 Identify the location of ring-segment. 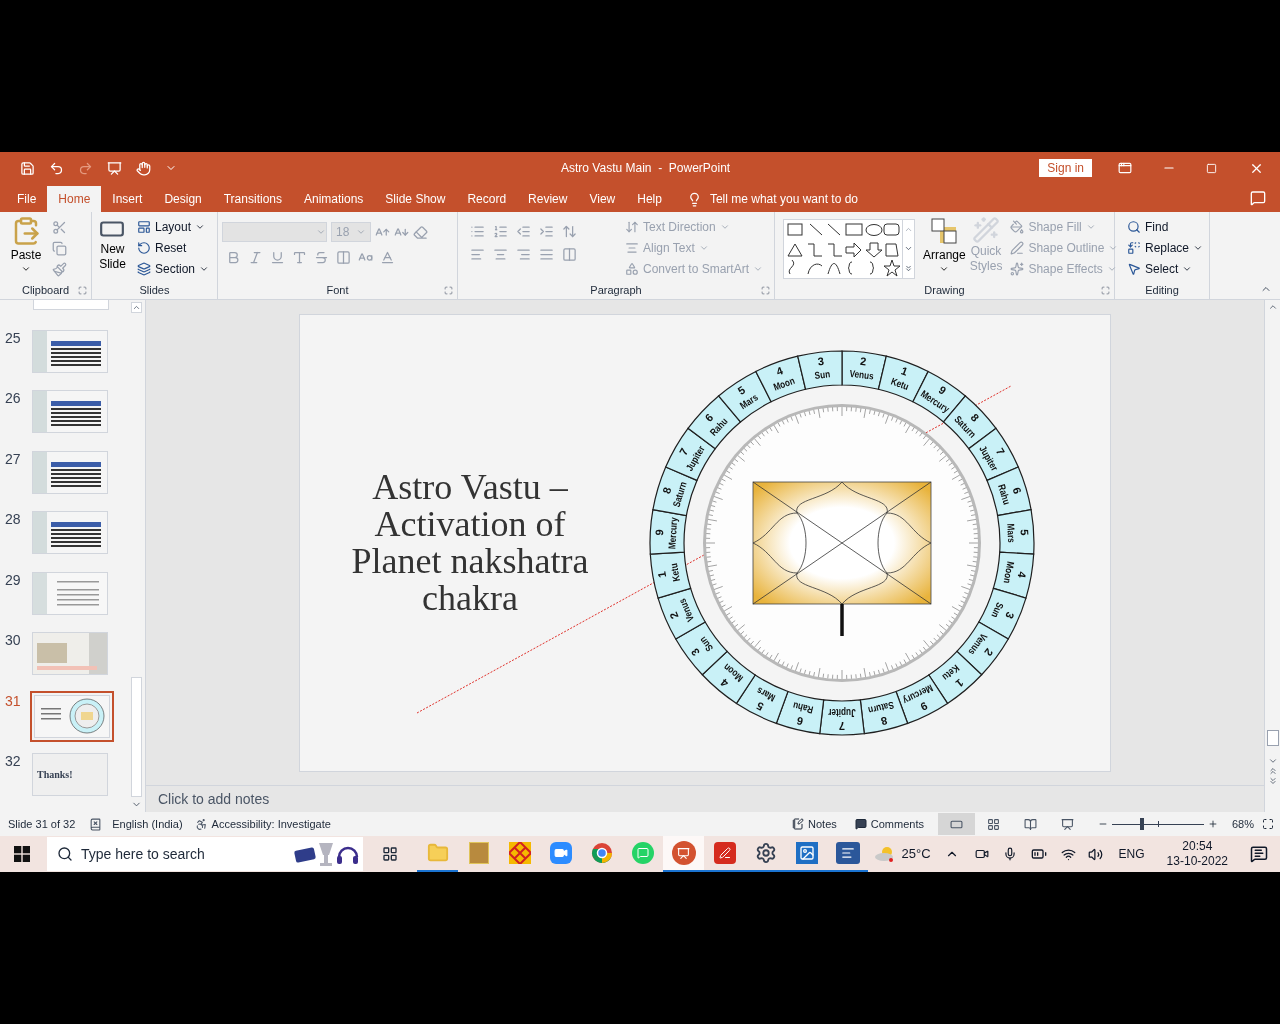
(670, 575).